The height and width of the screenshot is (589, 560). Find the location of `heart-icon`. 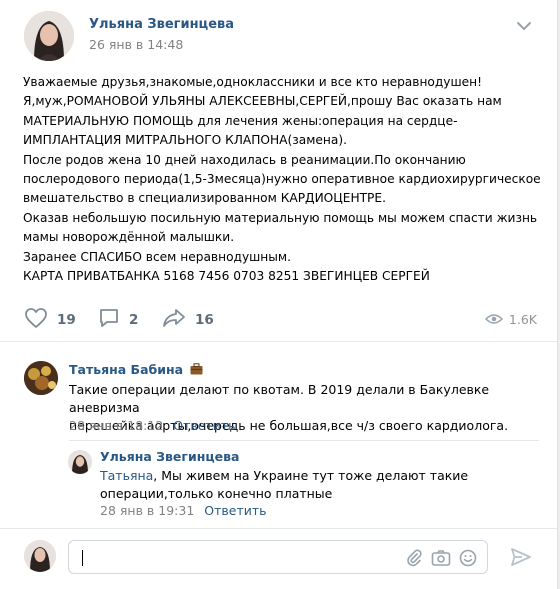

heart-icon is located at coordinates (36, 320).